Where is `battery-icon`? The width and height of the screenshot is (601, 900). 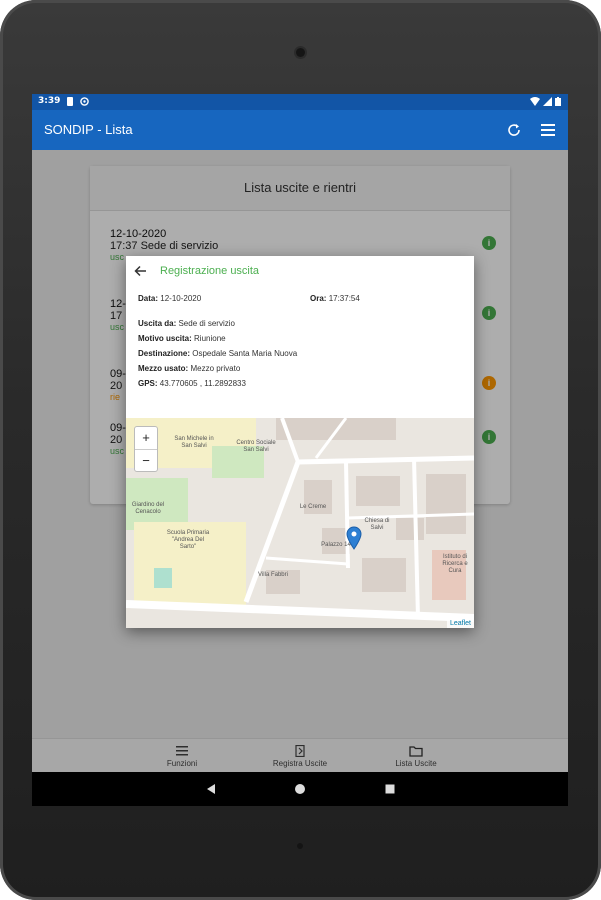 battery-icon is located at coordinates (558, 101).